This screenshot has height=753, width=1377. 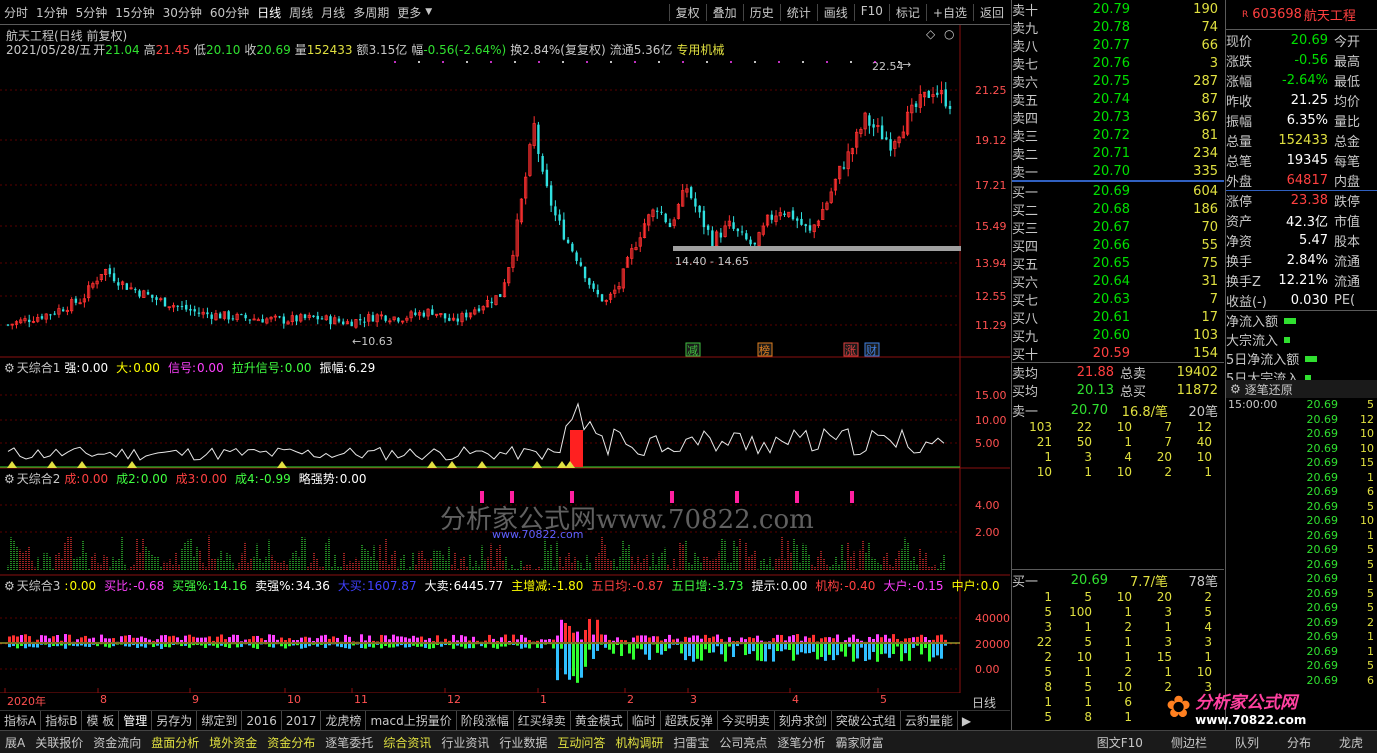 What do you see at coordinates (871, 12) in the screenshot?
I see `toolbar-button-5: F10` at bounding box center [871, 12].